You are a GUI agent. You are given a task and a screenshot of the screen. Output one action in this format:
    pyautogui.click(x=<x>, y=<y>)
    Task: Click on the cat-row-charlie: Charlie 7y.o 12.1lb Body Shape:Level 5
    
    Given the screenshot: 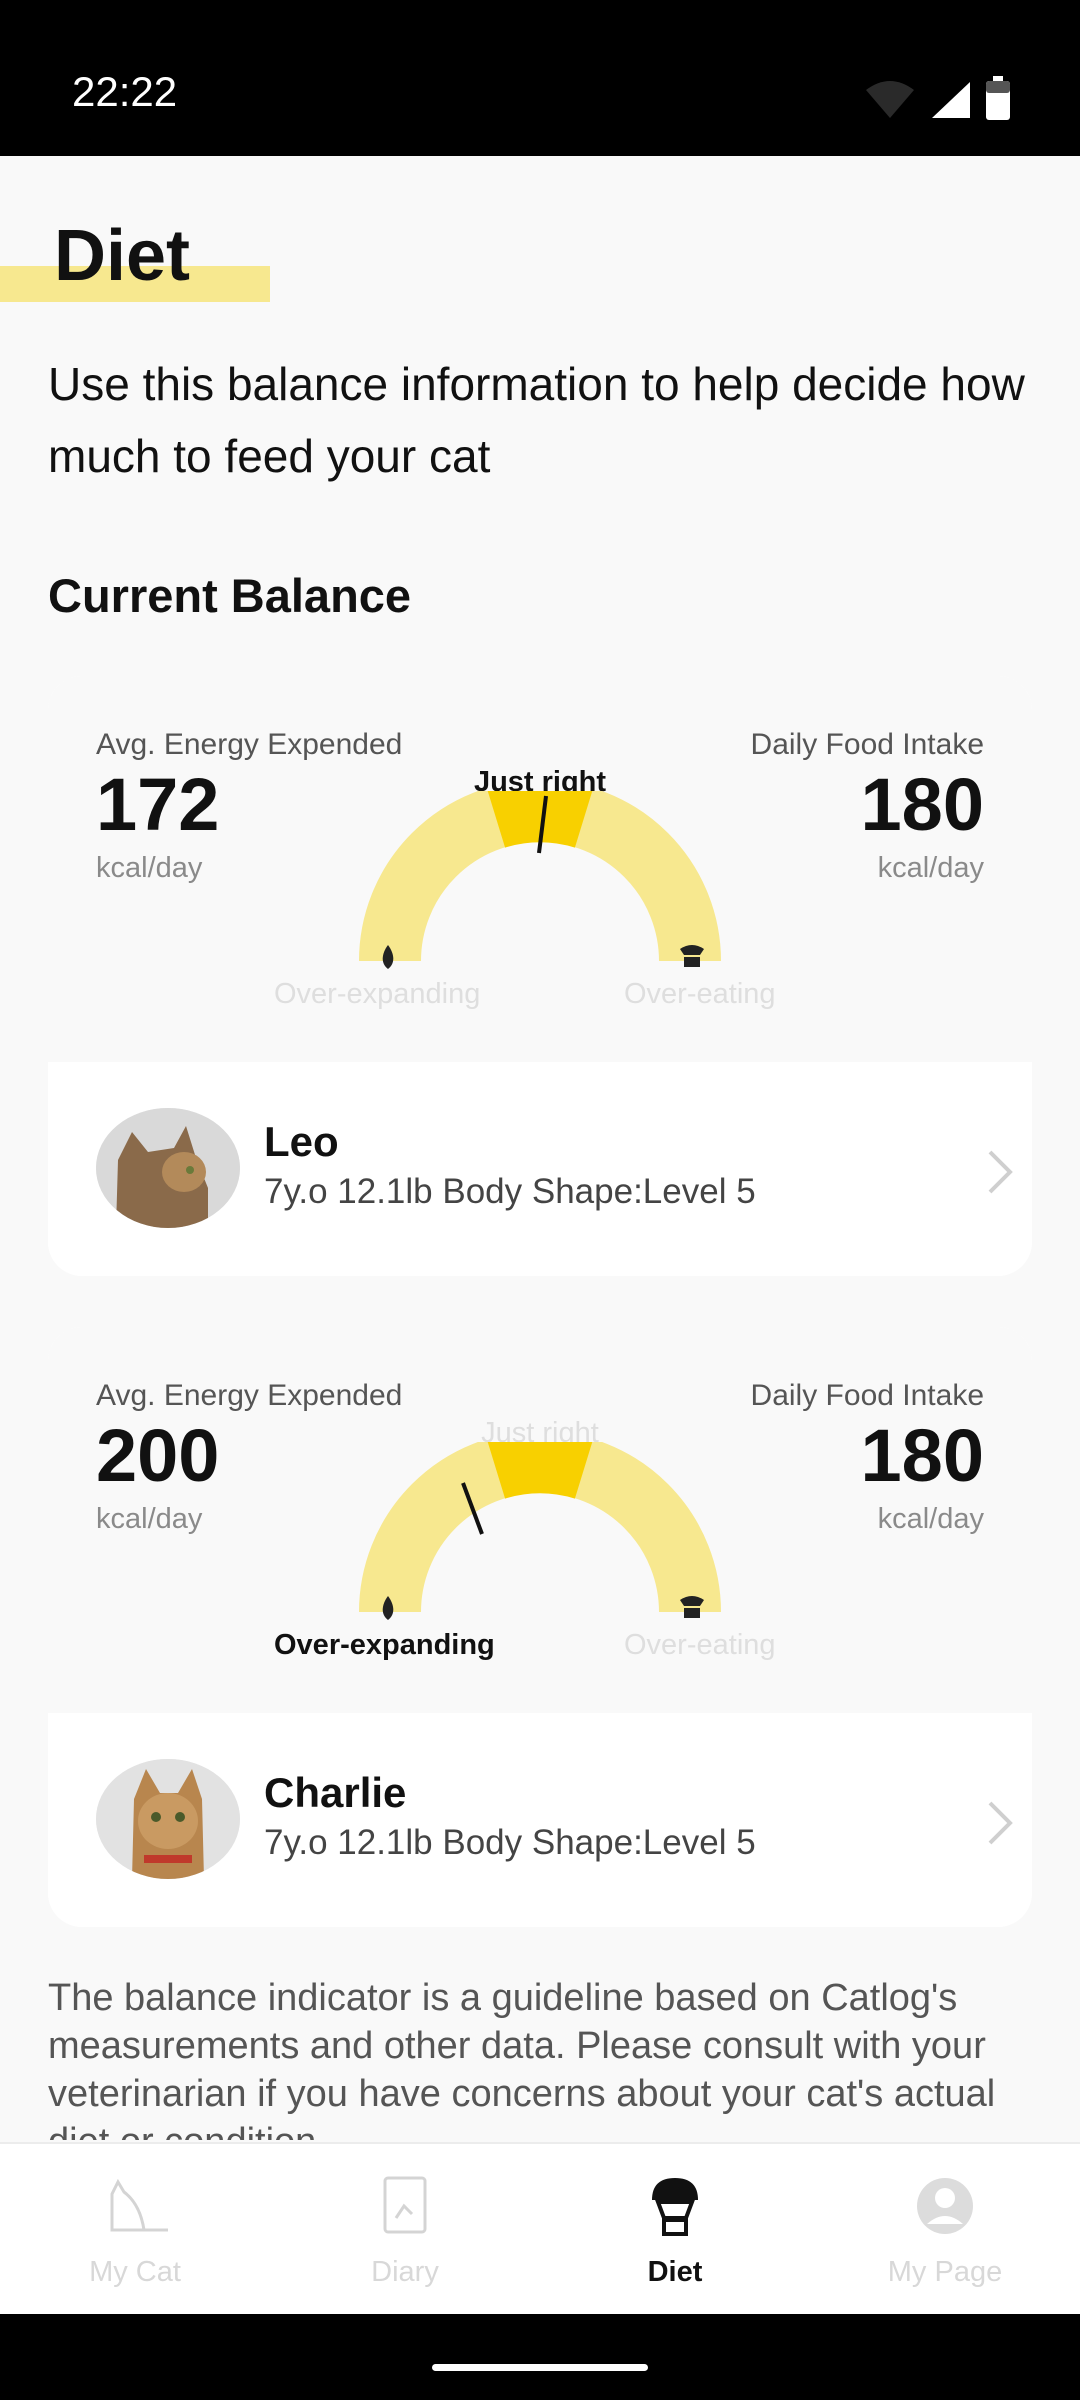 What is the action you would take?
    pyautogui.click(x=540, y=1820)
    